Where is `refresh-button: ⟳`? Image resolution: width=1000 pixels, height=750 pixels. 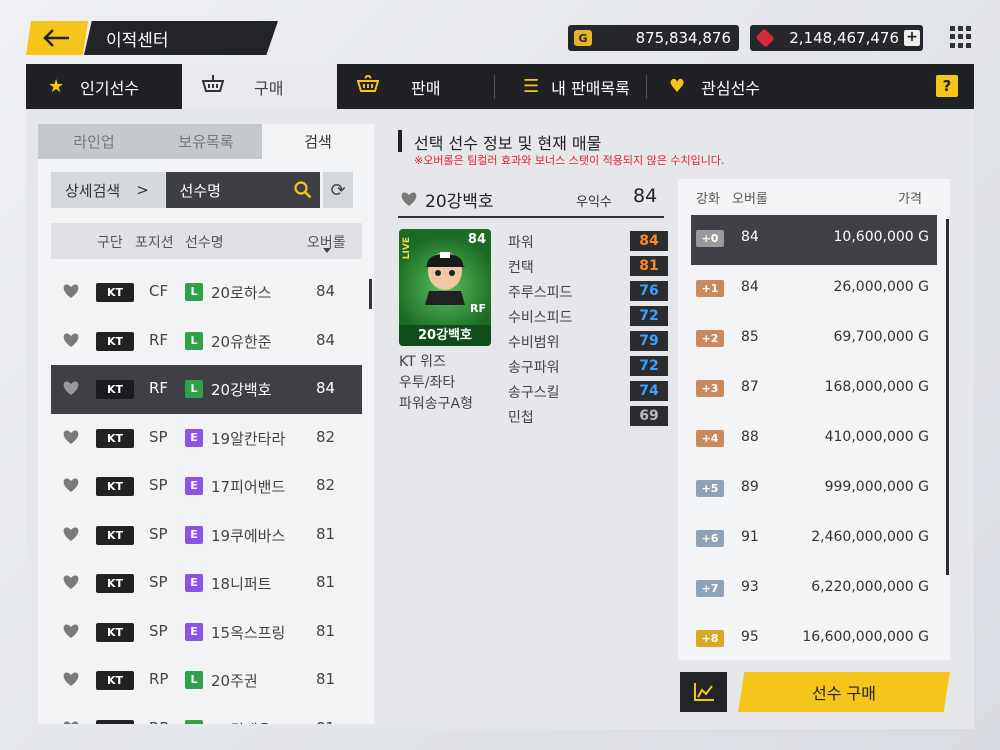 refresh-button: ⟳ is located at coordinates (338, 190).